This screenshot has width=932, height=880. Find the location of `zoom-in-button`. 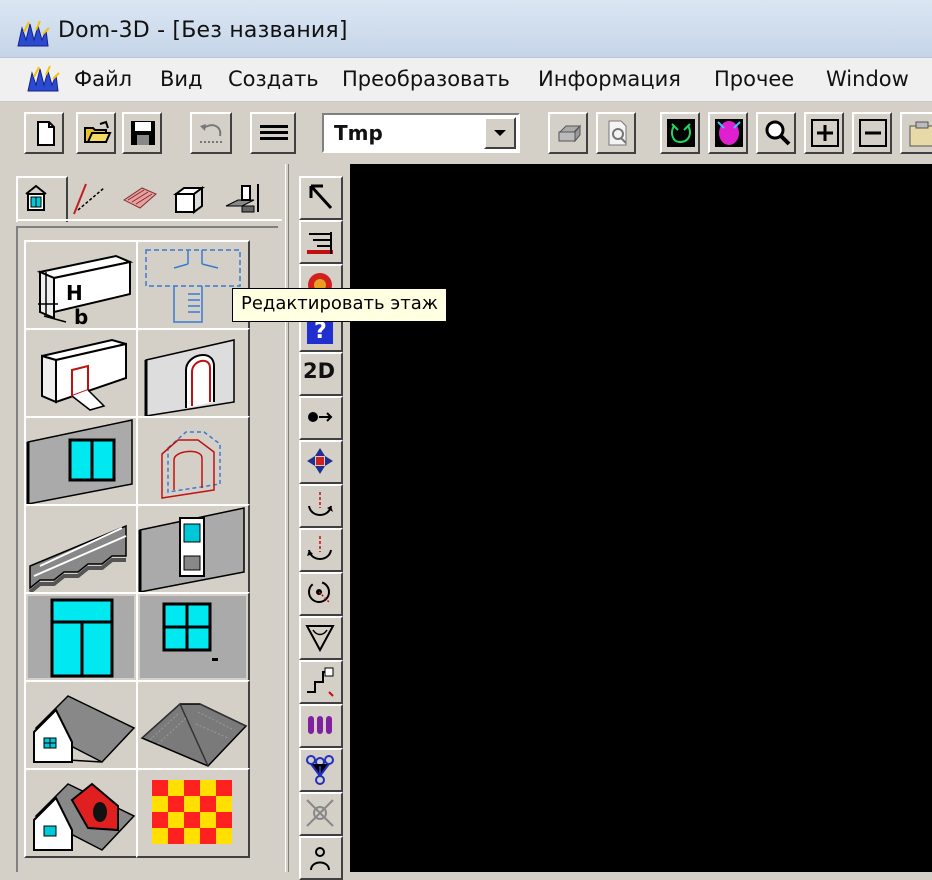

zoom-in-button is located at coordinates (824, 133).